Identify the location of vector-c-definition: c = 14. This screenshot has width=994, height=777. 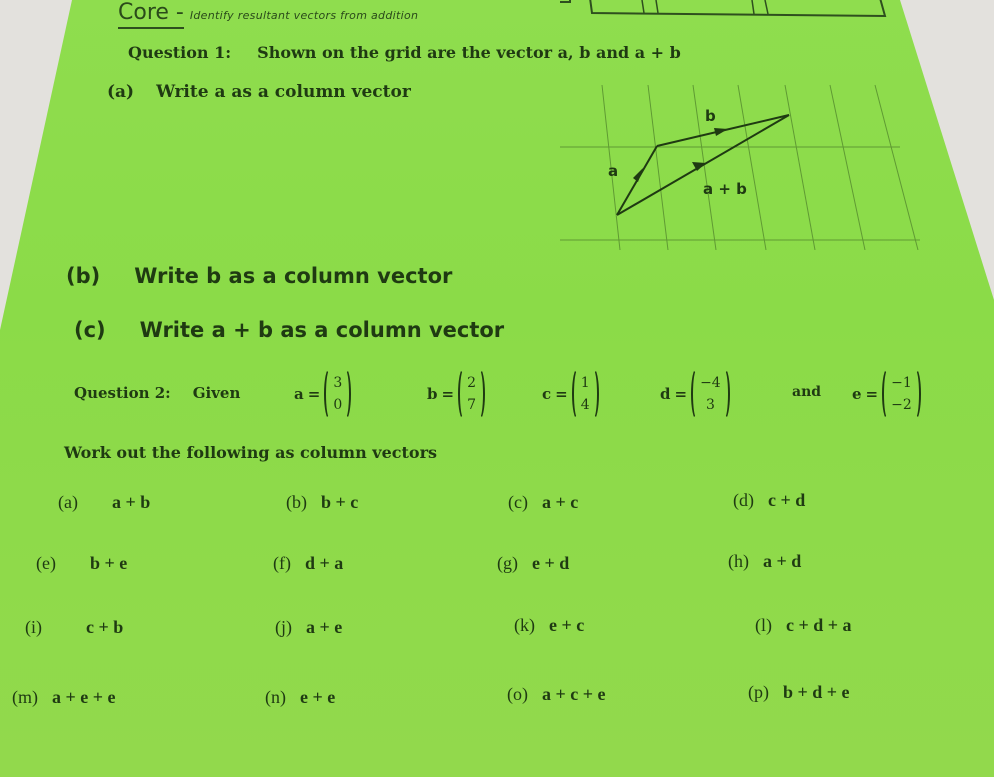
(570, 394).